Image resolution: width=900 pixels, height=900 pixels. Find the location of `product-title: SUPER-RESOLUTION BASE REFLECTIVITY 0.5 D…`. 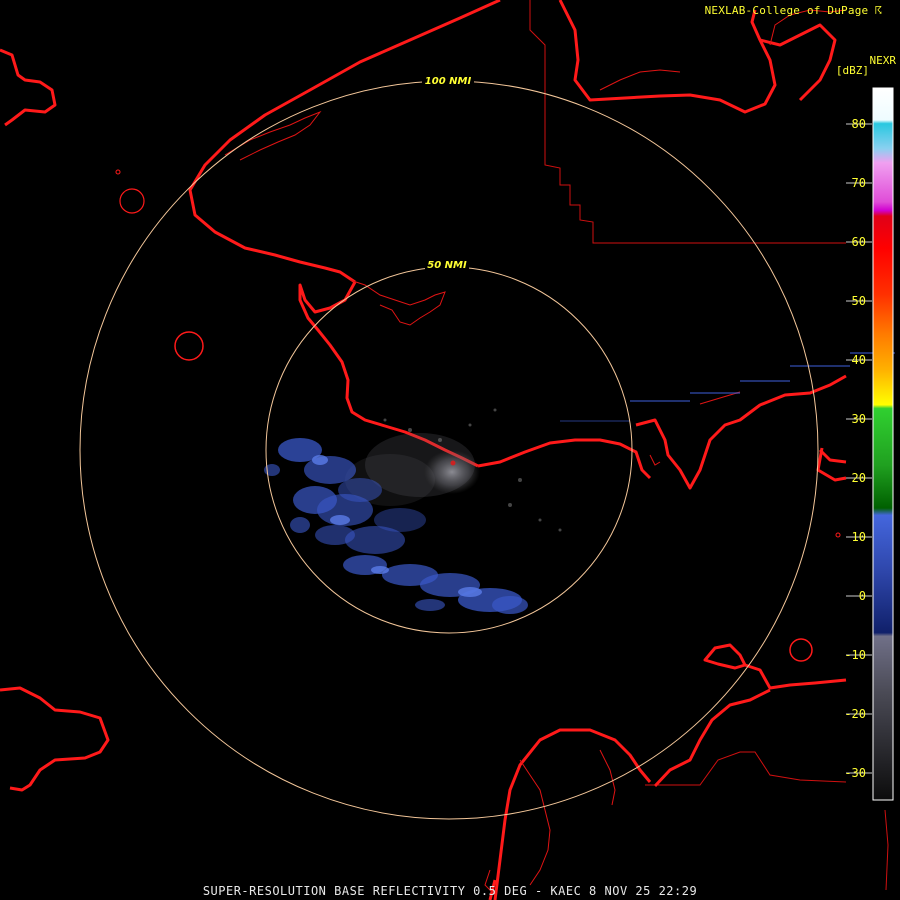

product-title: SUPER-RESOLUTION BASE REFLECTIVITY 0.5 D… is located at coordinates (450, 891).